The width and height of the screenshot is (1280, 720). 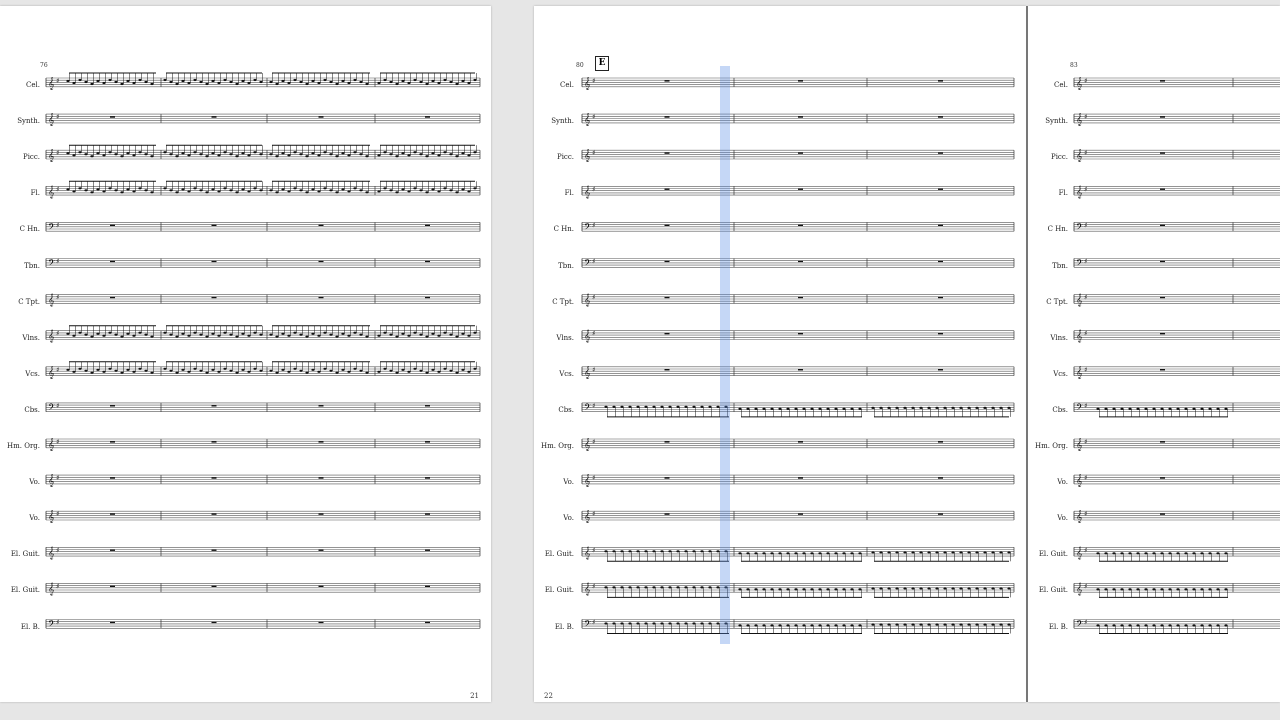 What do you see at coordinates (474, 696) in the screenshot?
I see `page-number: 21` at bounding box center [474, 696].